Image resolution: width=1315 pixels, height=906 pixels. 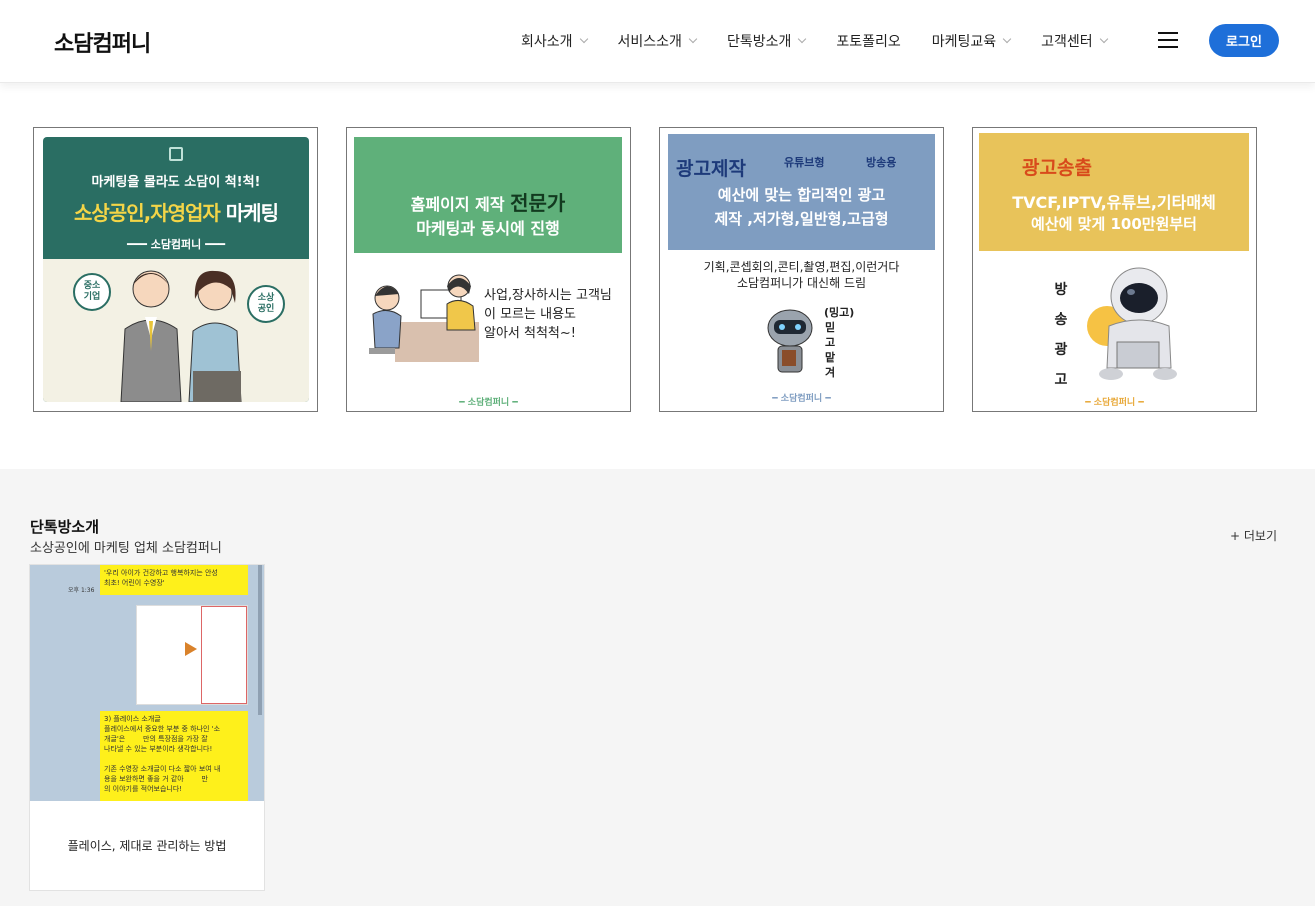 I want to click on banner-body: 기획,콘셉회의,콘티,촬영,편집,이런거다 소담컴퍼니가 대신해 드림, so click(x=801, y=275).